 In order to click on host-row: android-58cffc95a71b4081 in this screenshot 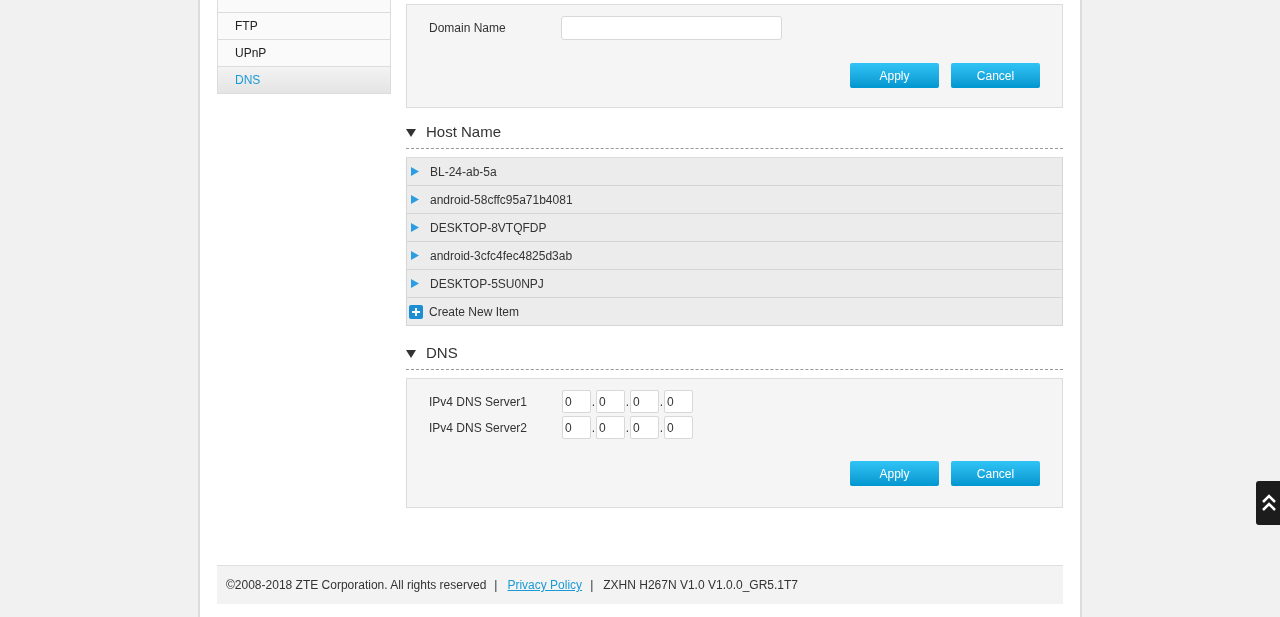, I will do `click(734, 200)`.